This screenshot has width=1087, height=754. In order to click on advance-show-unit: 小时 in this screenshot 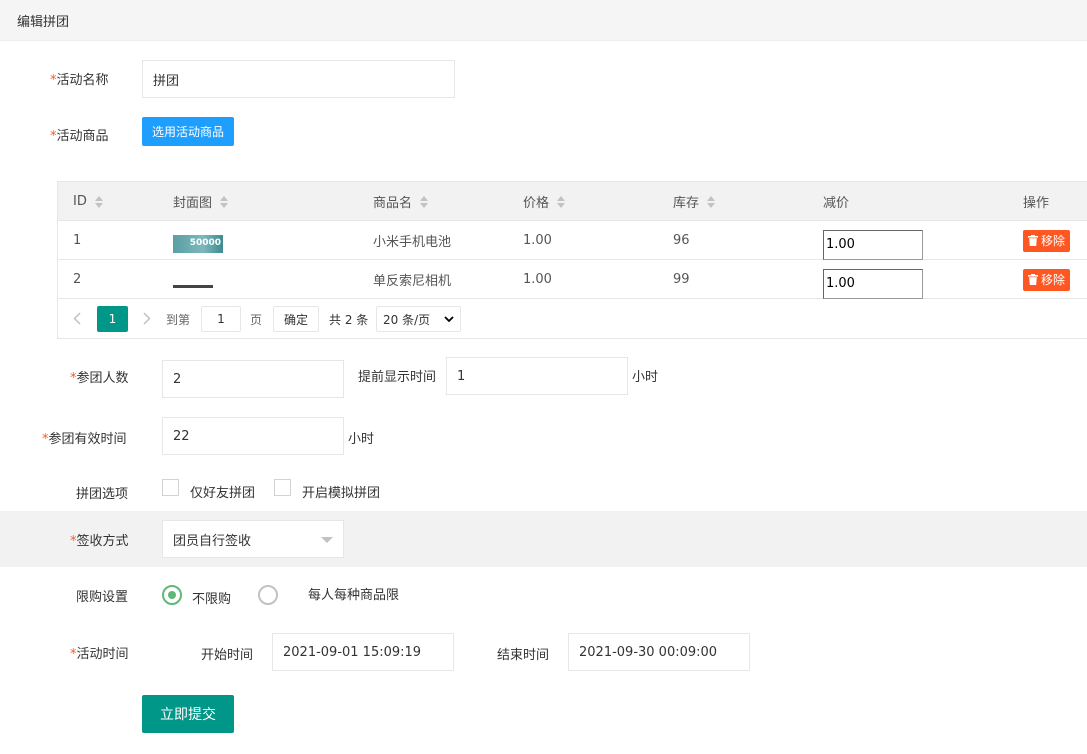, I will do `click(645, 377)`.